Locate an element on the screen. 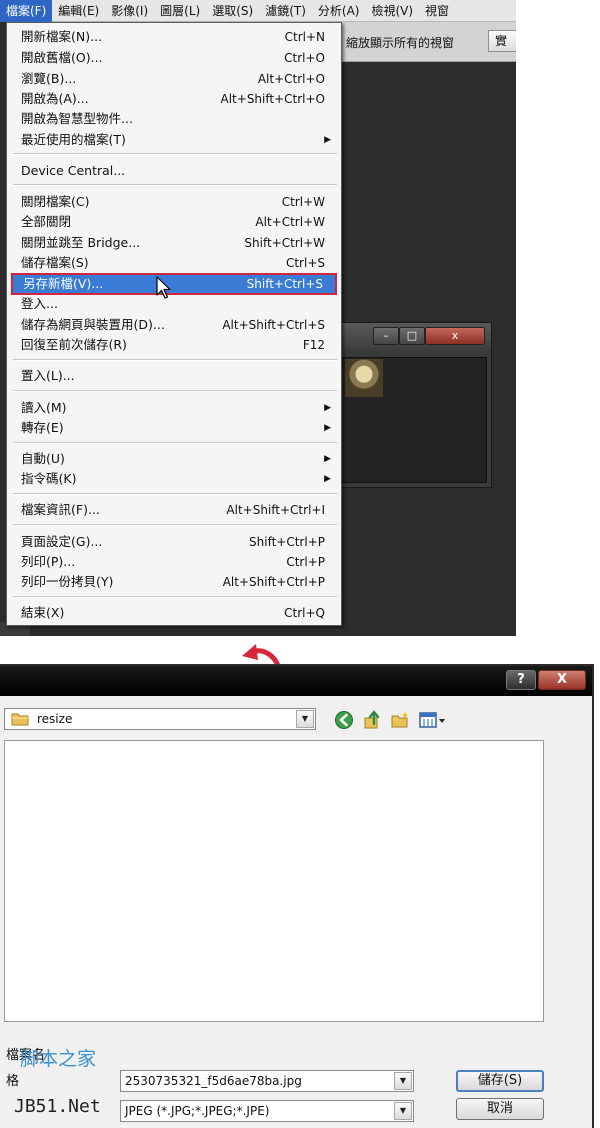 The image size is (600, 1128). filename-value: 2530735321_f5d6ae78ba.jpg is located at coordinates (213, 1081).